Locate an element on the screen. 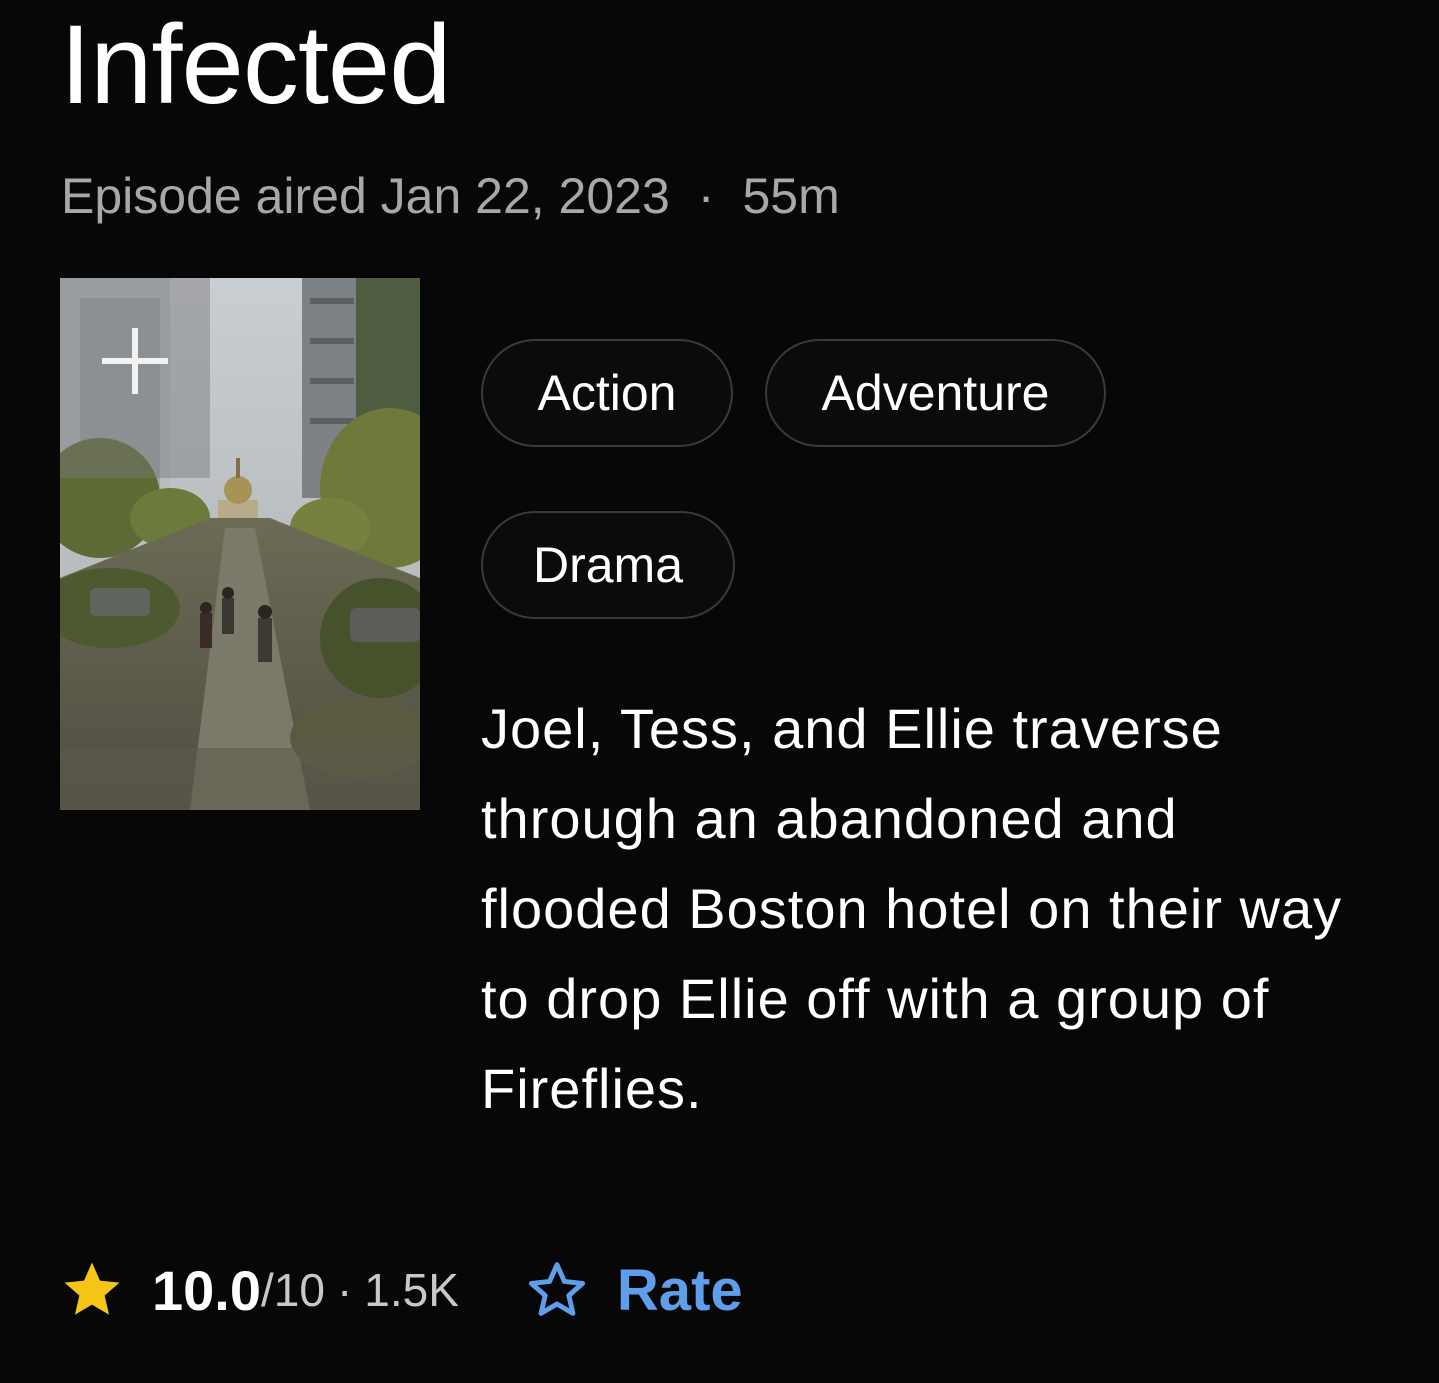 The image size is (1439, 1383). runtime: 55m is located at coordinates (791, 196).